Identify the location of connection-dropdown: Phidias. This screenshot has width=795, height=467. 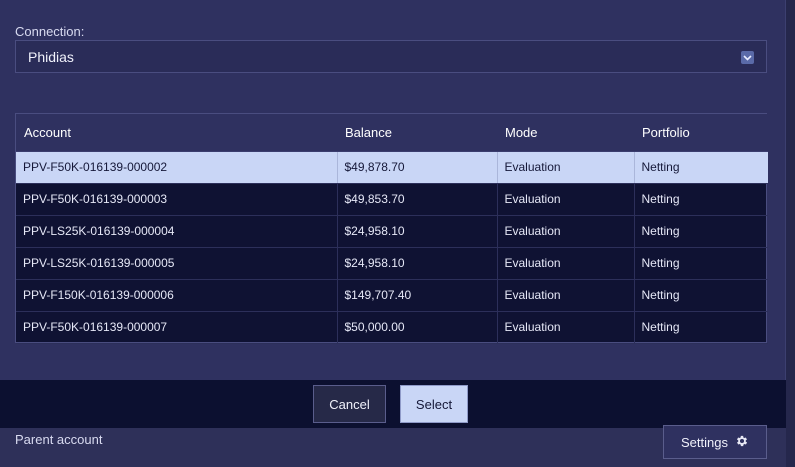
(391, 56).